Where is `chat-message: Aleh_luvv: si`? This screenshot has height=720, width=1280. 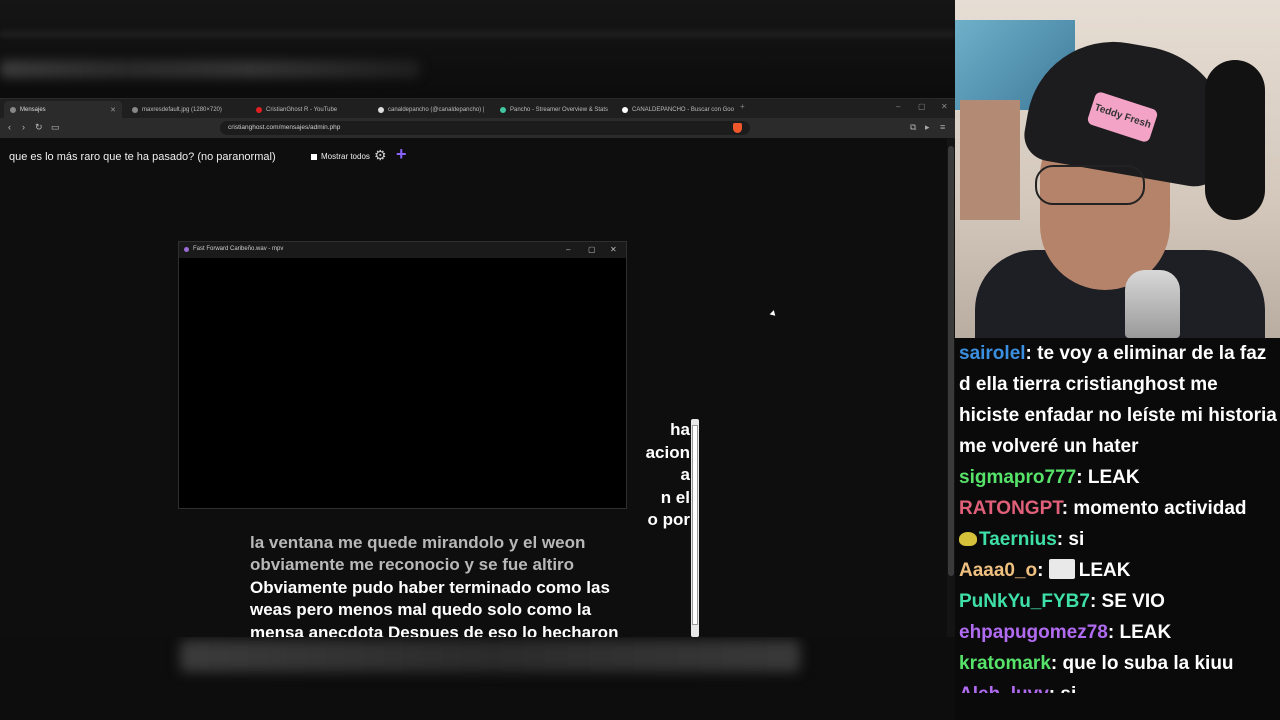
chat-message: Aleh_luvv: si is located at coordinates (1119, 686).